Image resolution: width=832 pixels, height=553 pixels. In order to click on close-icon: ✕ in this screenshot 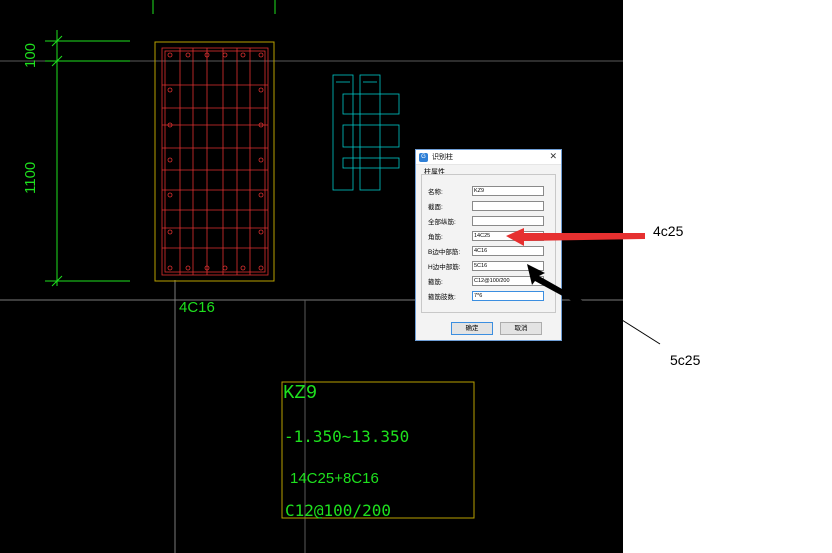, I will do `click(553, 156)`.